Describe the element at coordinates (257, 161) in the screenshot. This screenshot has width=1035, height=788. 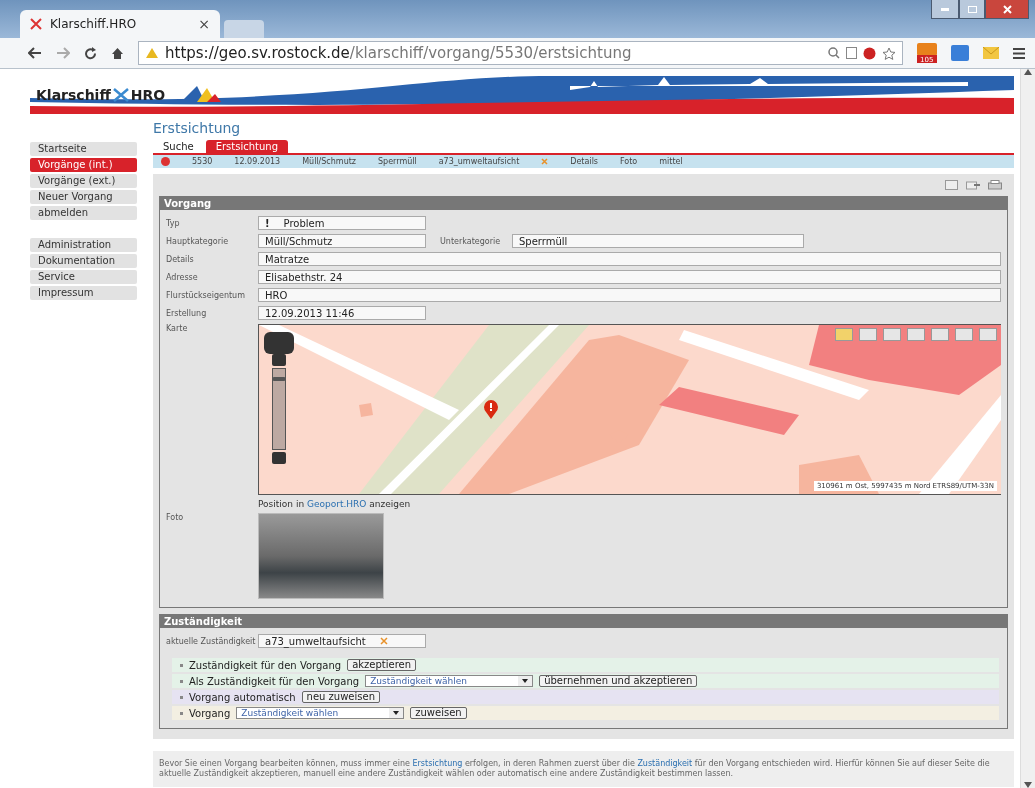
I see `summary-date: 12.09.2013` at that location.